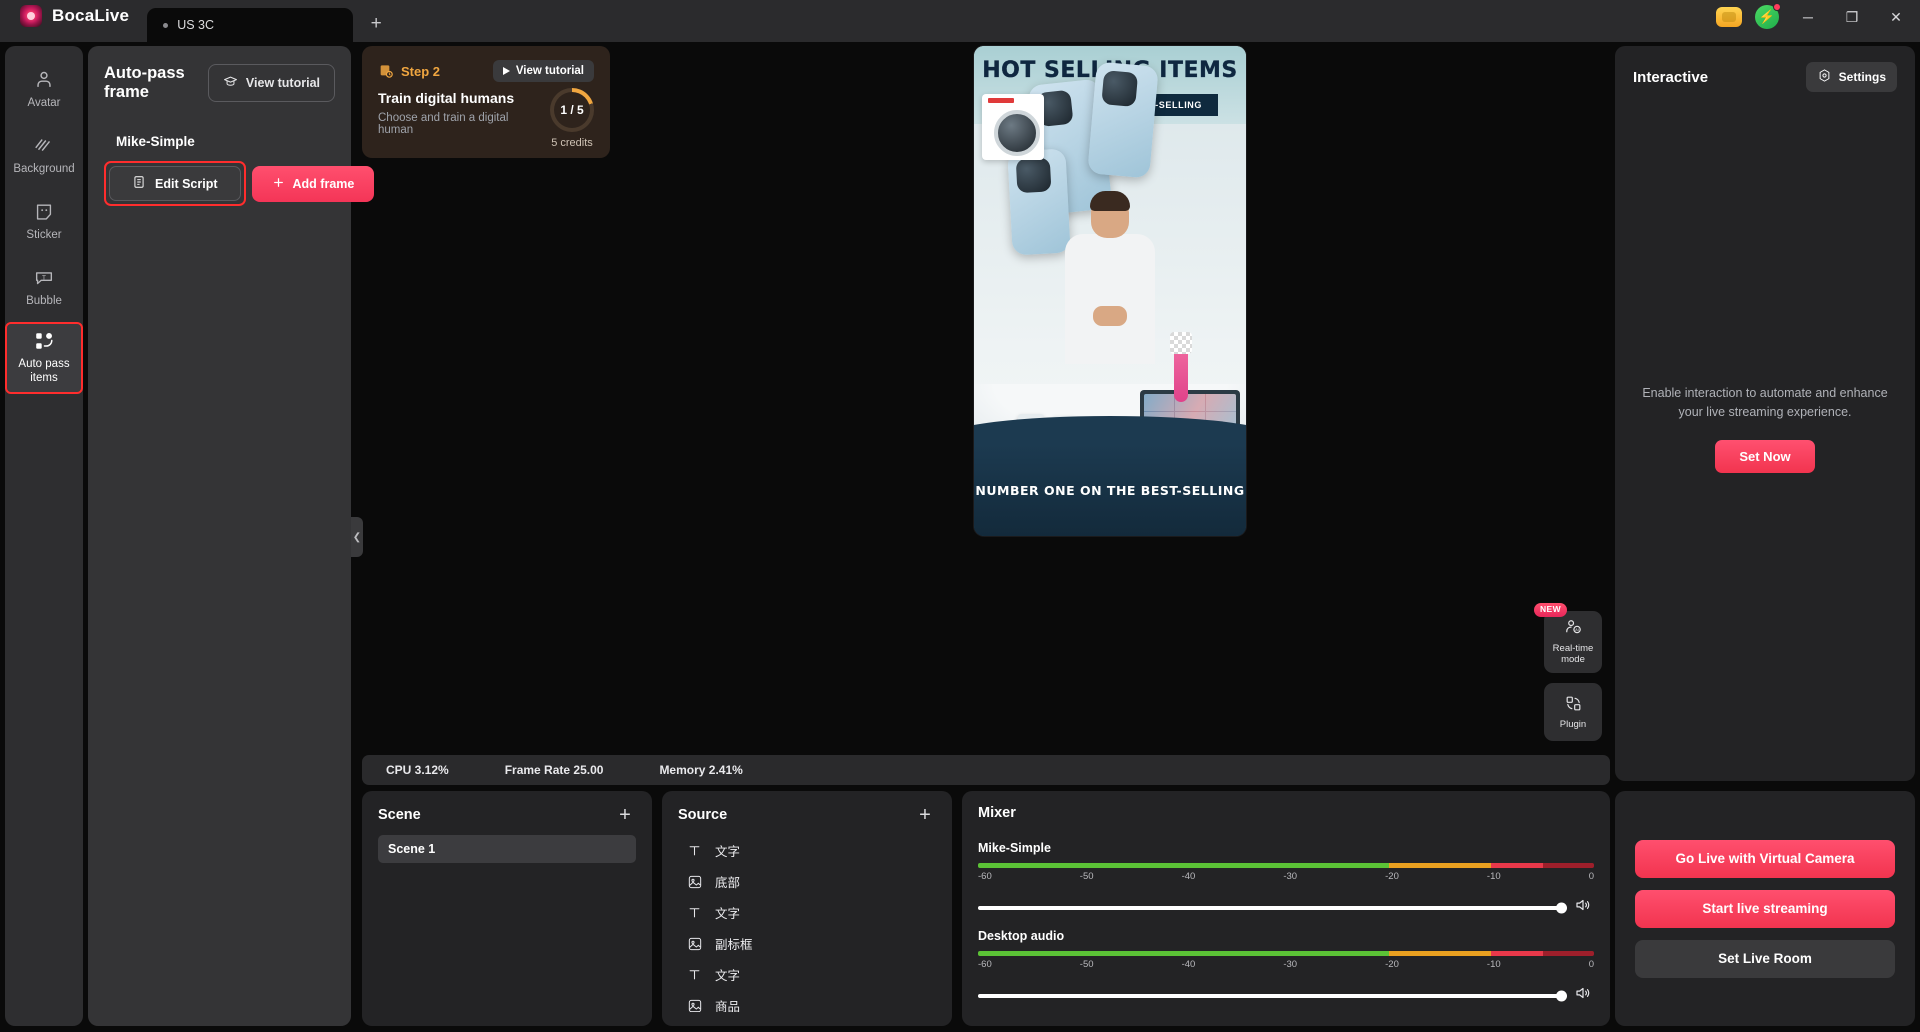 The height and width of the screenshot is (1032, 1920). I want to click on set-live-room-button: Set Live Room, so click(1765, 958).